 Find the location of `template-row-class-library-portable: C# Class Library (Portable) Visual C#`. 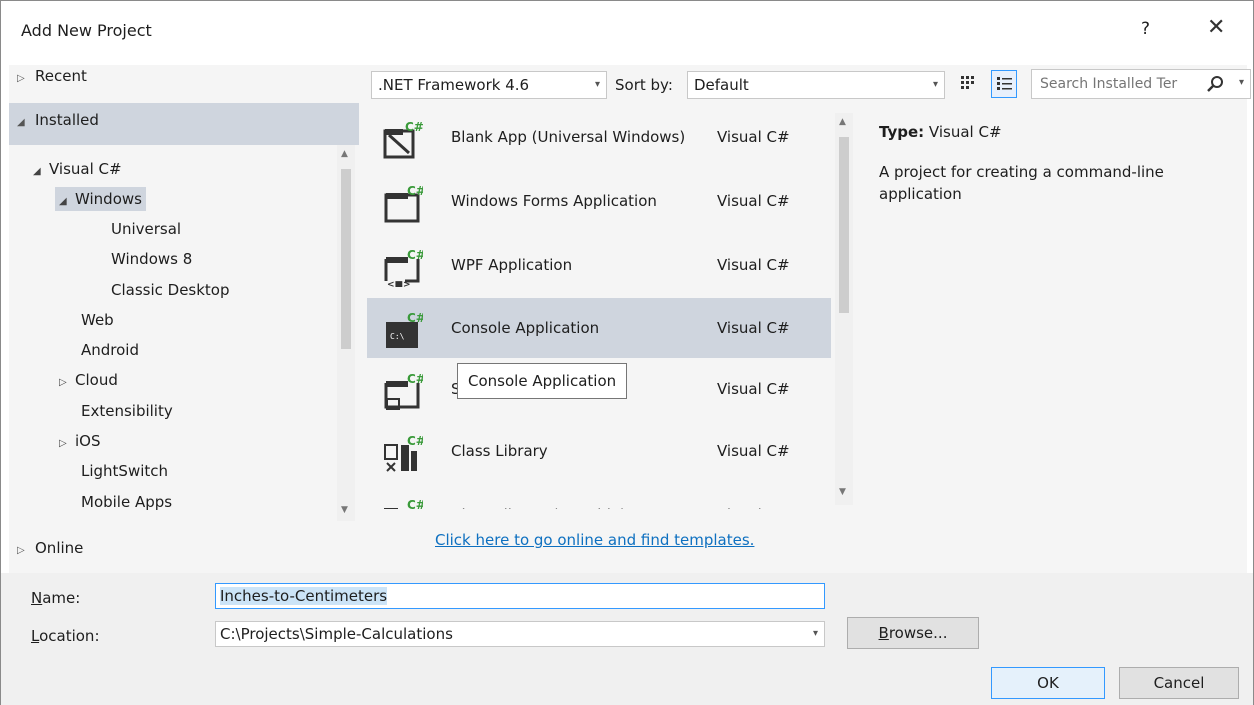

template-row-class-library-portable: C# Class Library (Portable) Visual C# is located at coordinates (599, 497).